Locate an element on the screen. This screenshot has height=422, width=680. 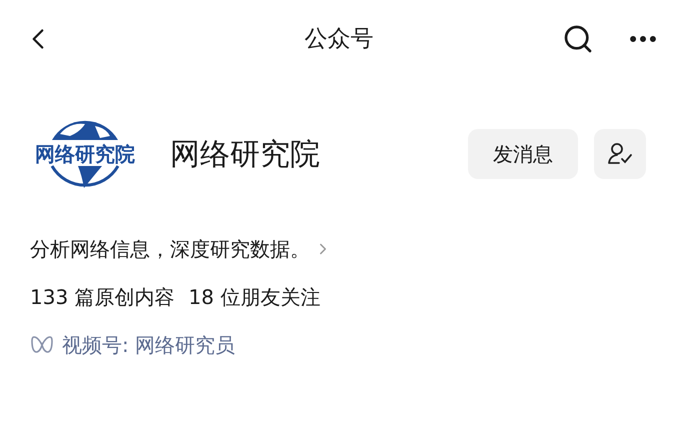
channel-link: 视频号: 网络研究员 is located at coordinates (149, 345).